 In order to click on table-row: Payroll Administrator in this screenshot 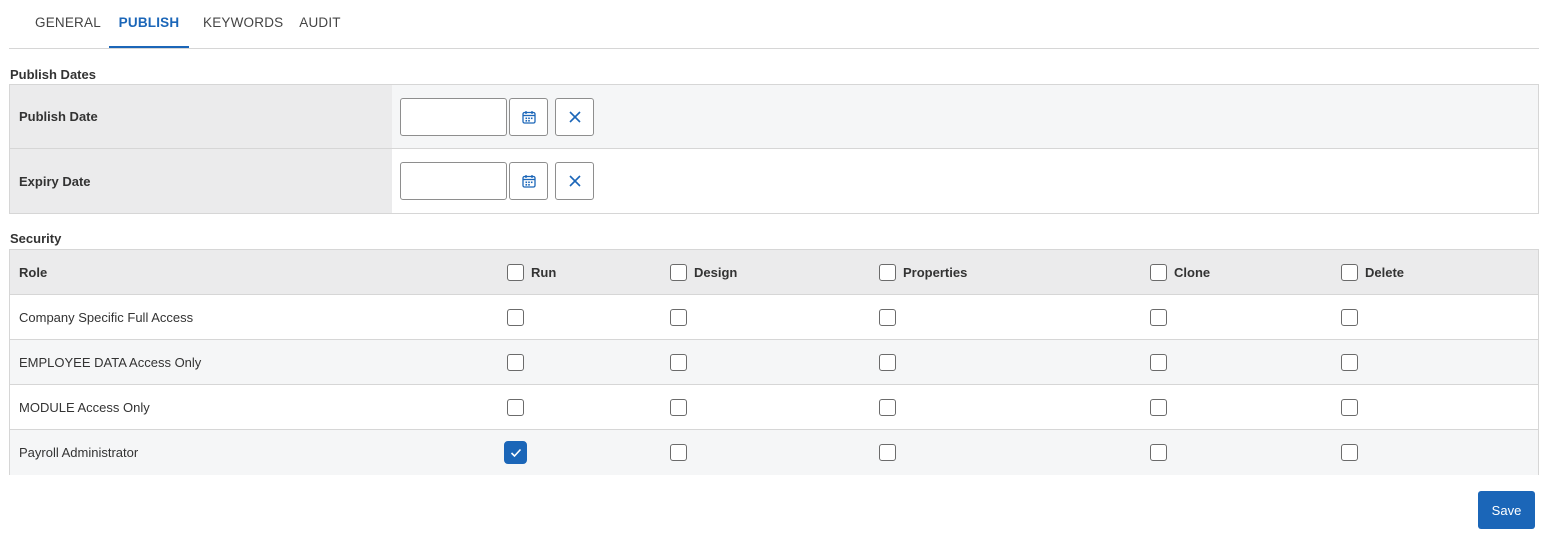, I will do `click(774, 452)`.